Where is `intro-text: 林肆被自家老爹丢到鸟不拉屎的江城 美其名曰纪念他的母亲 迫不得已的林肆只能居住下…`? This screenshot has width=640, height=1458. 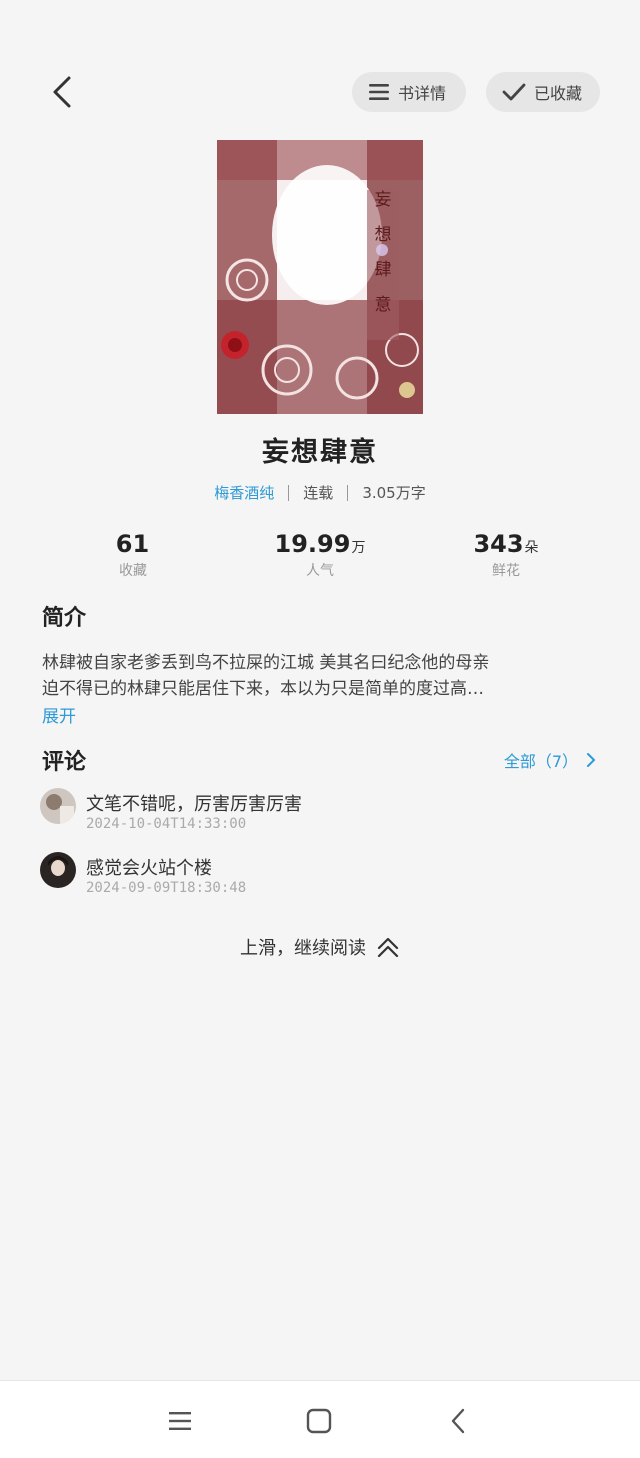 intro-text: 林肆被自家老爹丢到鸟不拉屎的江城 美其名曰纪念他的母亲 迫不得已的林肆只能居住下… is located at coordinates (322, 676).